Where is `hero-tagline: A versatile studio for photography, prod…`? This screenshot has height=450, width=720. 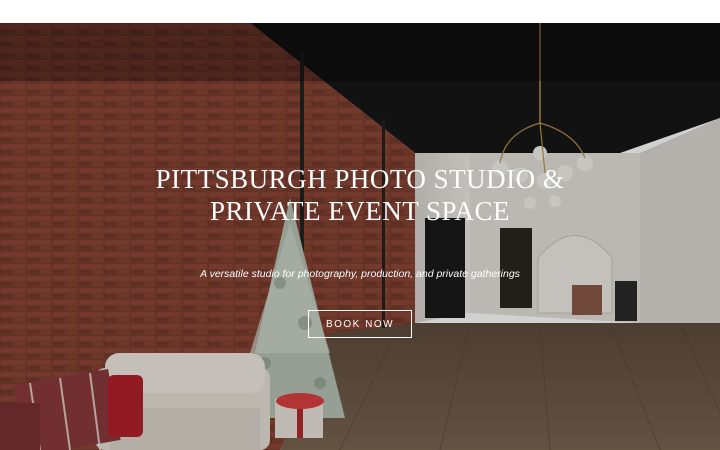 hero-tagline: A versatile studio for photography, prod… is located at coordinates (360, 274).